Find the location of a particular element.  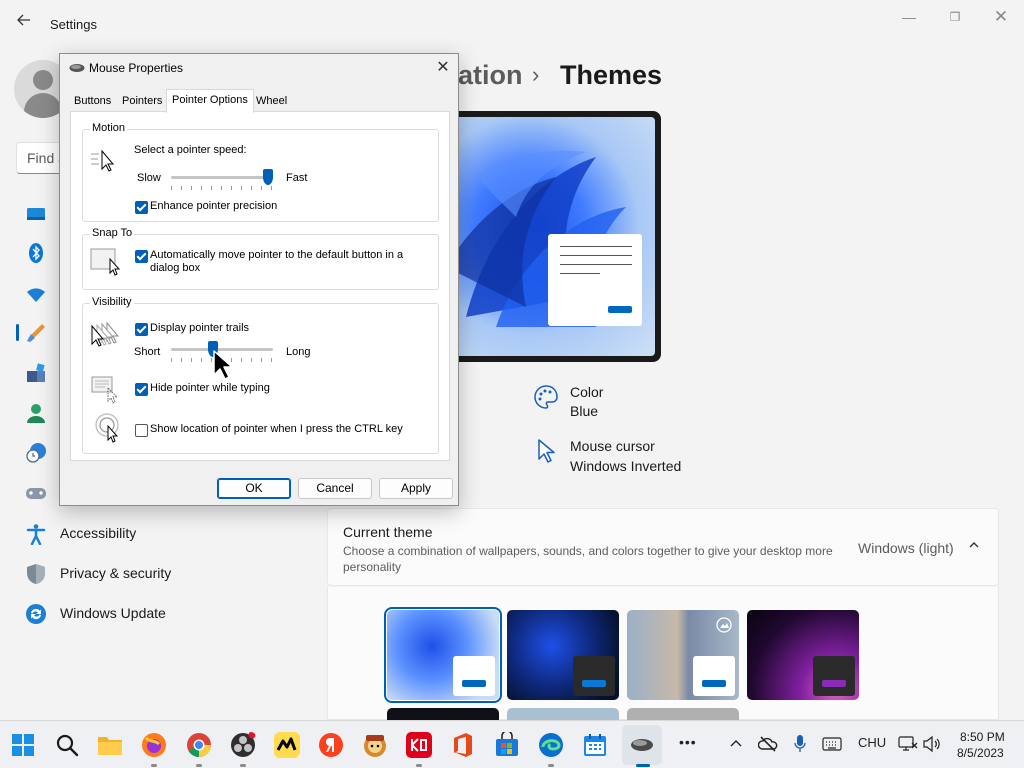

slideshow-icon is located at coordinates (724, 625).